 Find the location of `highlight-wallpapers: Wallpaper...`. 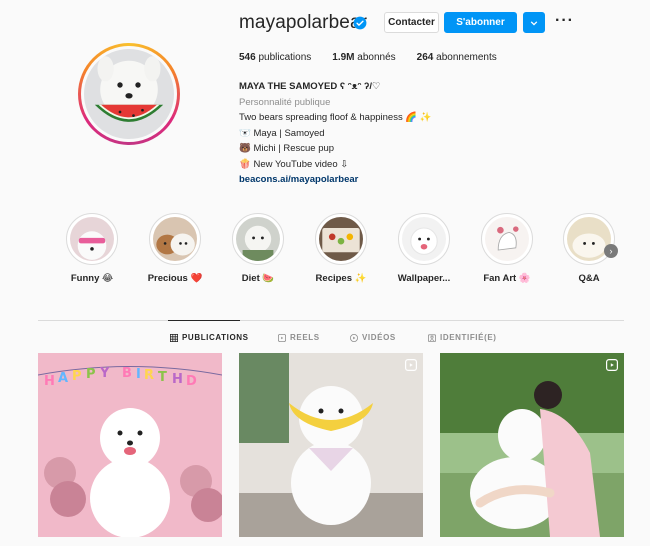

highlight-wallpapers: Wallpaper... is located at coordinates (424, 248).